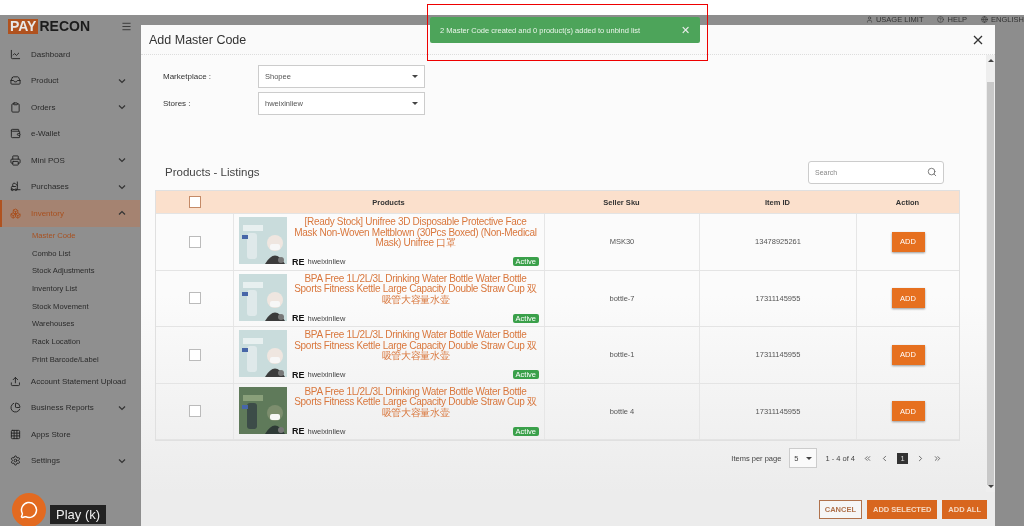 This screenshot has height=526, width=1024. I want to click on sidebar-item: Dashboard, so click(70, 54).